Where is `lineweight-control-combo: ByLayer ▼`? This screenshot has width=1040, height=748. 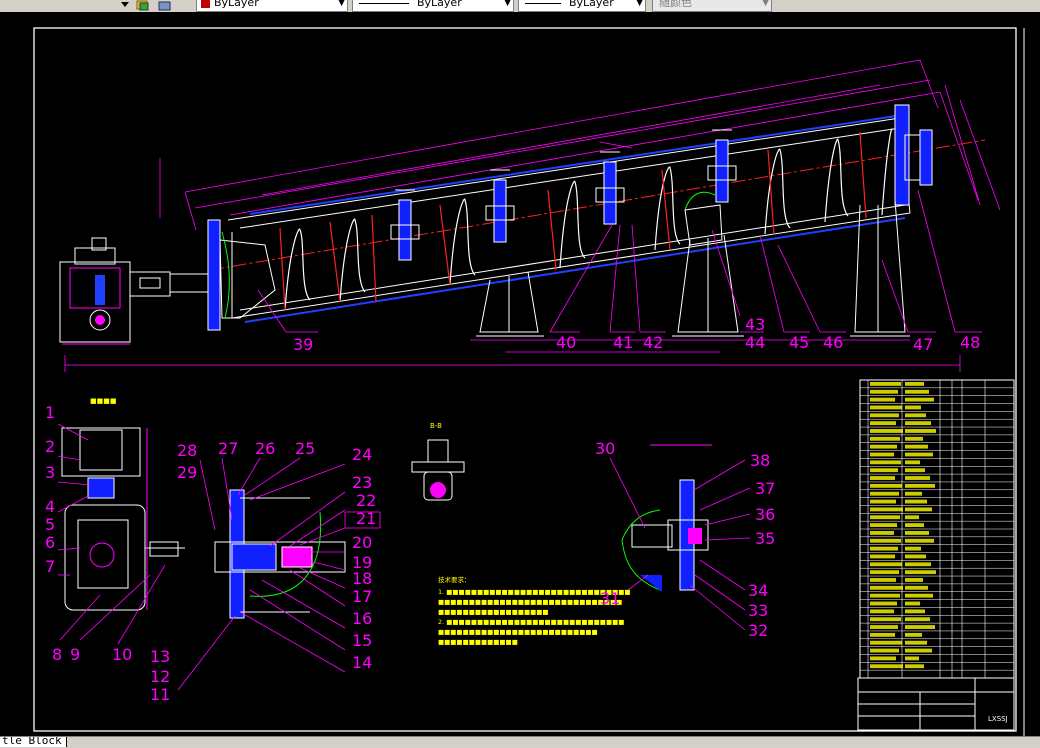
lineweight-control-combo: ByLayer ▼ is located at coordinates (582, 6).